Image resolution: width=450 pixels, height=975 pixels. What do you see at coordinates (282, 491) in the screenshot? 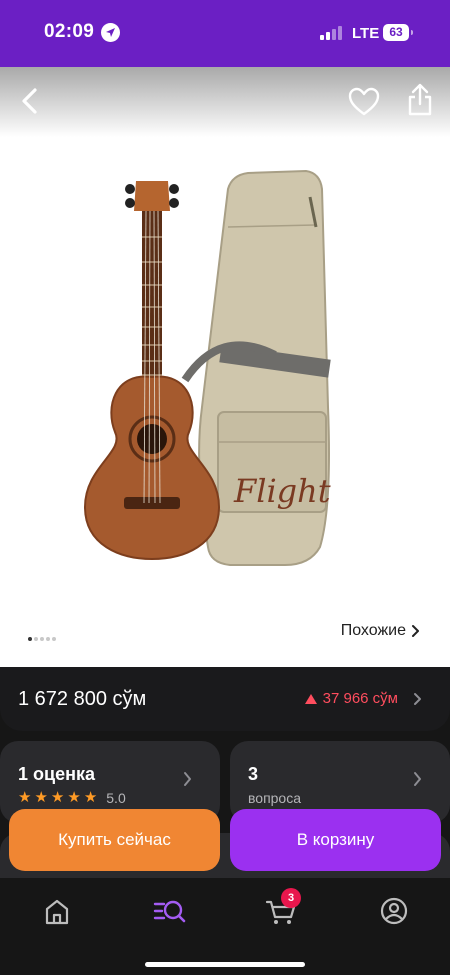
I see `bag-brand-logo: Flight` at bounding box center [282, 491].